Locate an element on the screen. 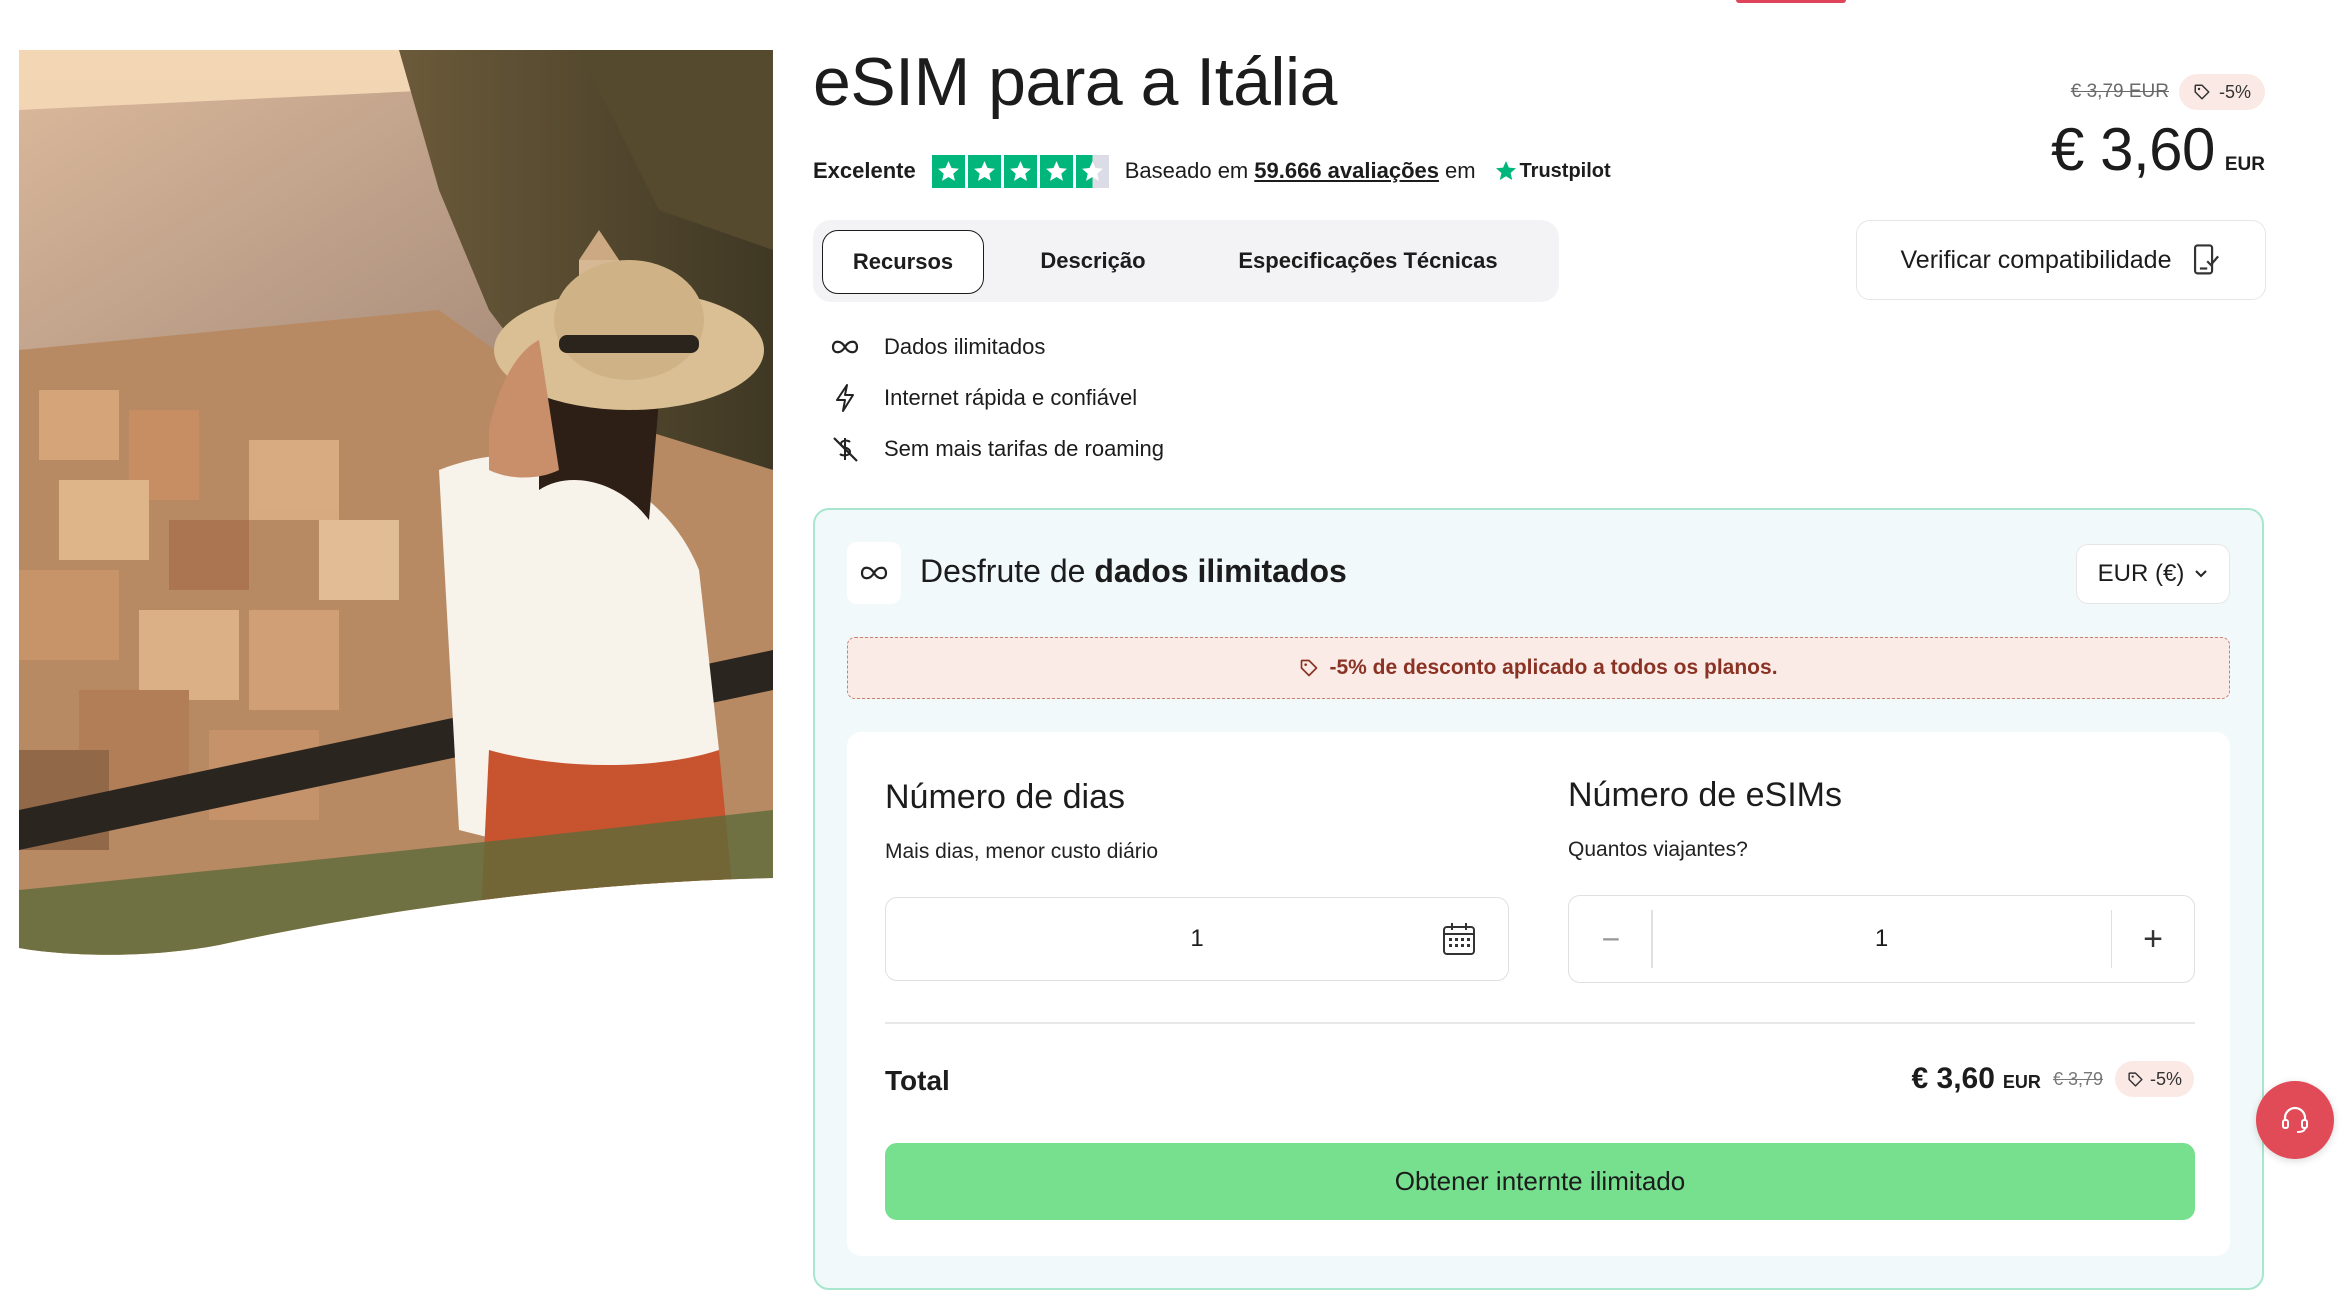 This screenshot has width=2348, height=1306. card-title-prefix: Desfrute de is located at coordinates (1003, 571).